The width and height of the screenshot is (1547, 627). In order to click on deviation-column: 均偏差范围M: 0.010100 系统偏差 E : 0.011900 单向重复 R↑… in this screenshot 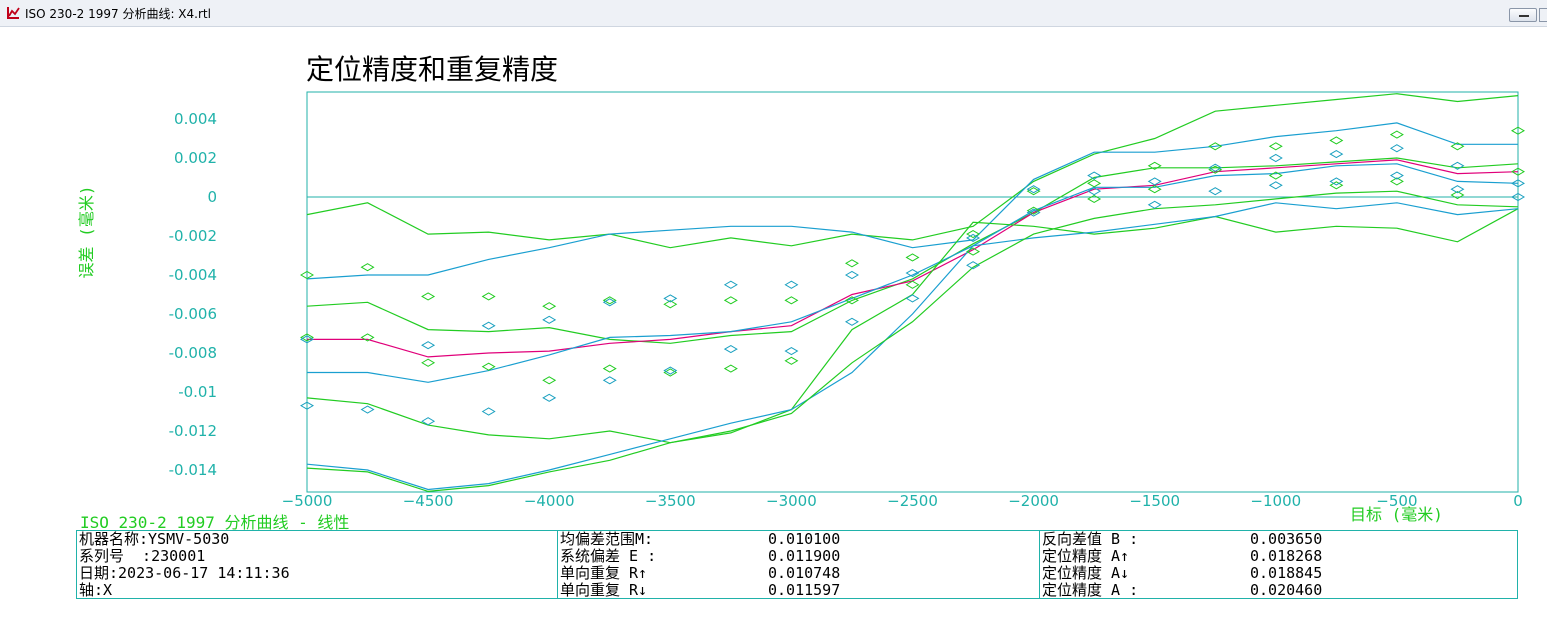, I will do `click(798, 565)`.